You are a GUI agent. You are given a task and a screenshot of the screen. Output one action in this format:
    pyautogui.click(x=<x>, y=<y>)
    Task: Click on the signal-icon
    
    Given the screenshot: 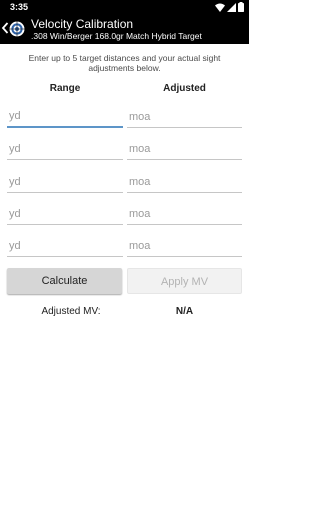 What is the action you would take?
    pyautogui.click(x=231, y=7)
    